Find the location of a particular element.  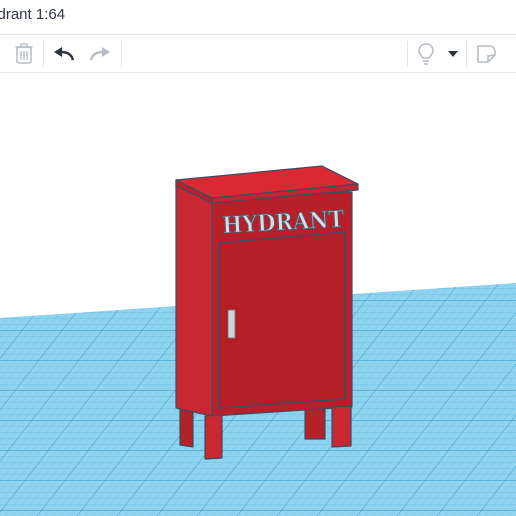

door-handle is located at coordinates (231, 324).